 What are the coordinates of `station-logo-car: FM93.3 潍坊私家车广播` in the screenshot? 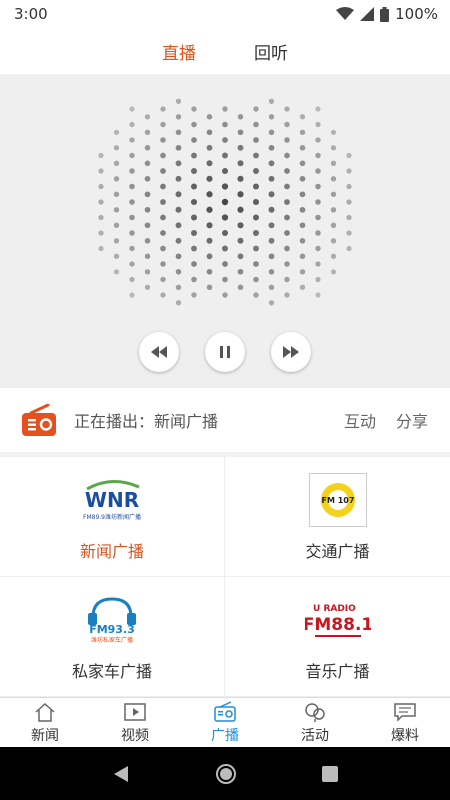 It's located at (112, 620).